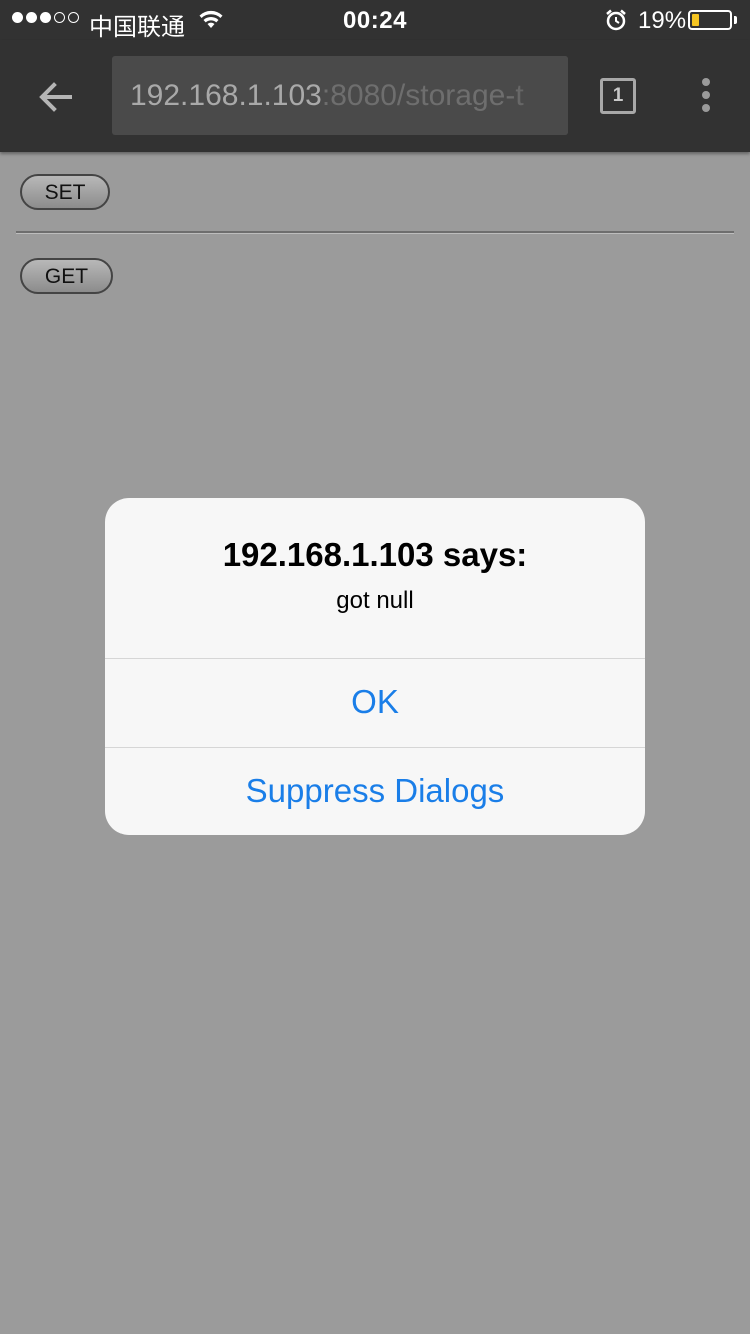 The height and width of the screenshot is (1334, 750). Describe the element at coordinates (375, 600) in the screenshot. I see `dialog-message: got null` at that location.